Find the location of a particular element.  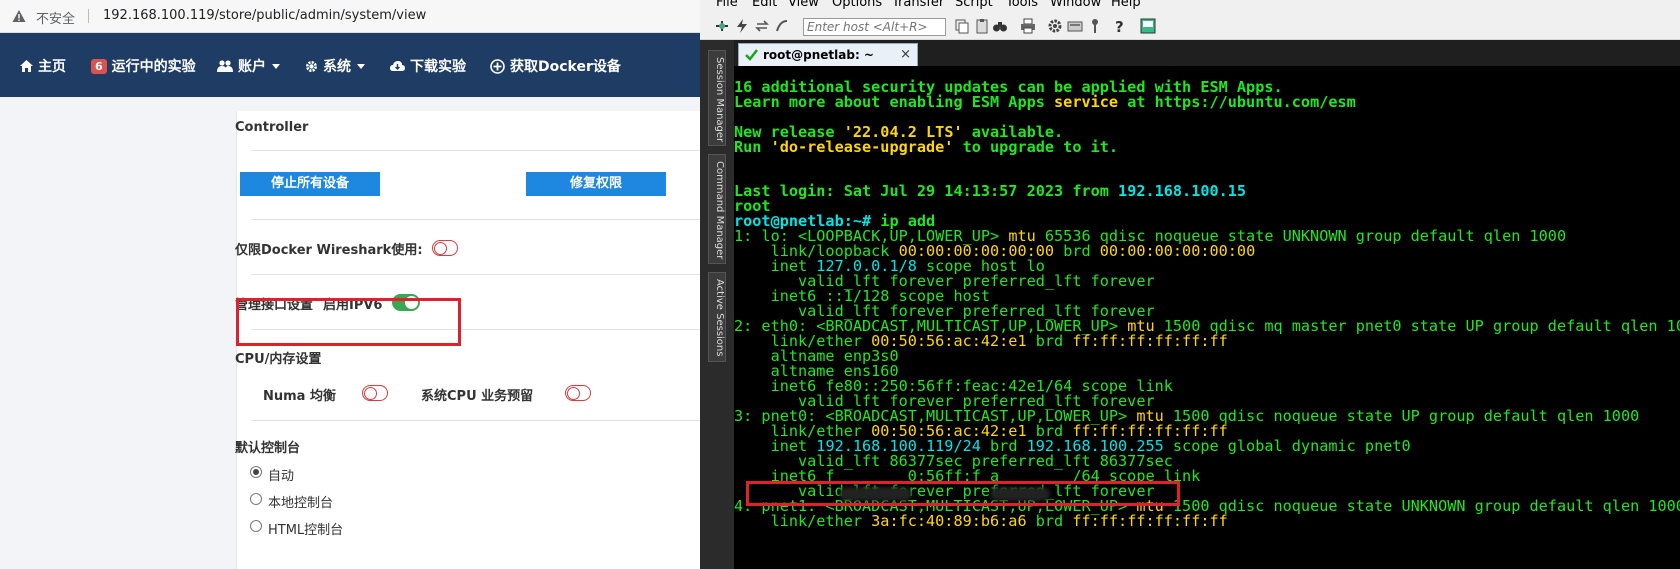

nav-system: 系统 is located at coordinates (335, 66).